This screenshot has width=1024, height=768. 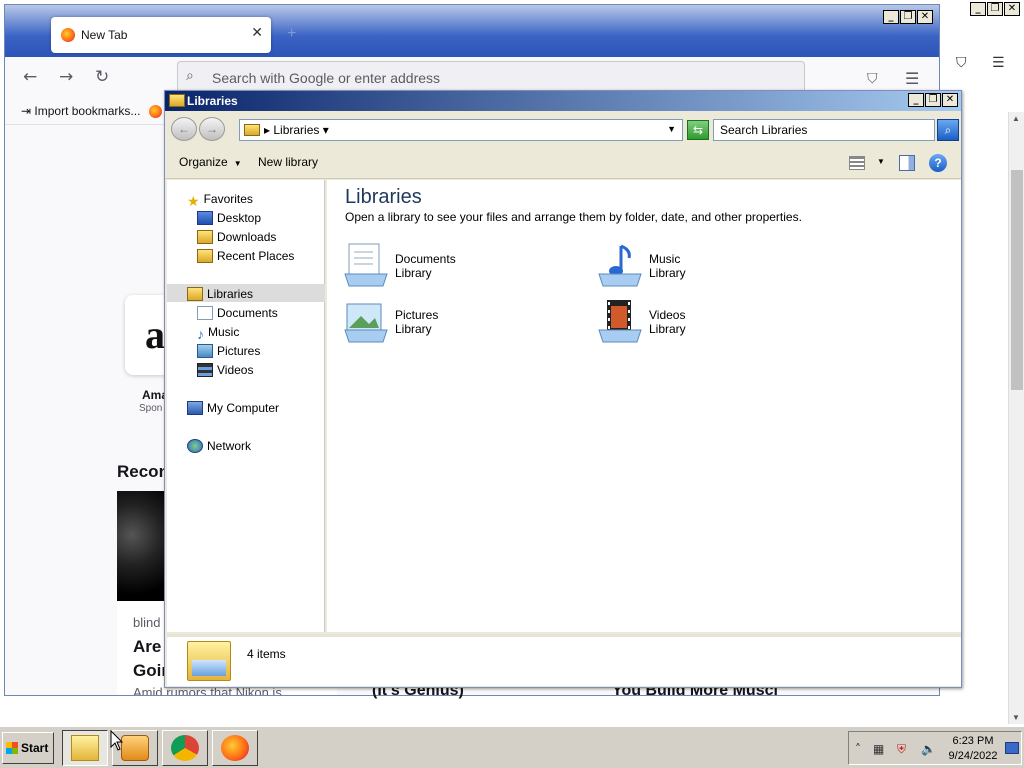 What do you see at coordinates (620, 321) in the screenshot?
I see `videos-library-icon` at bounding box center [620, 321].